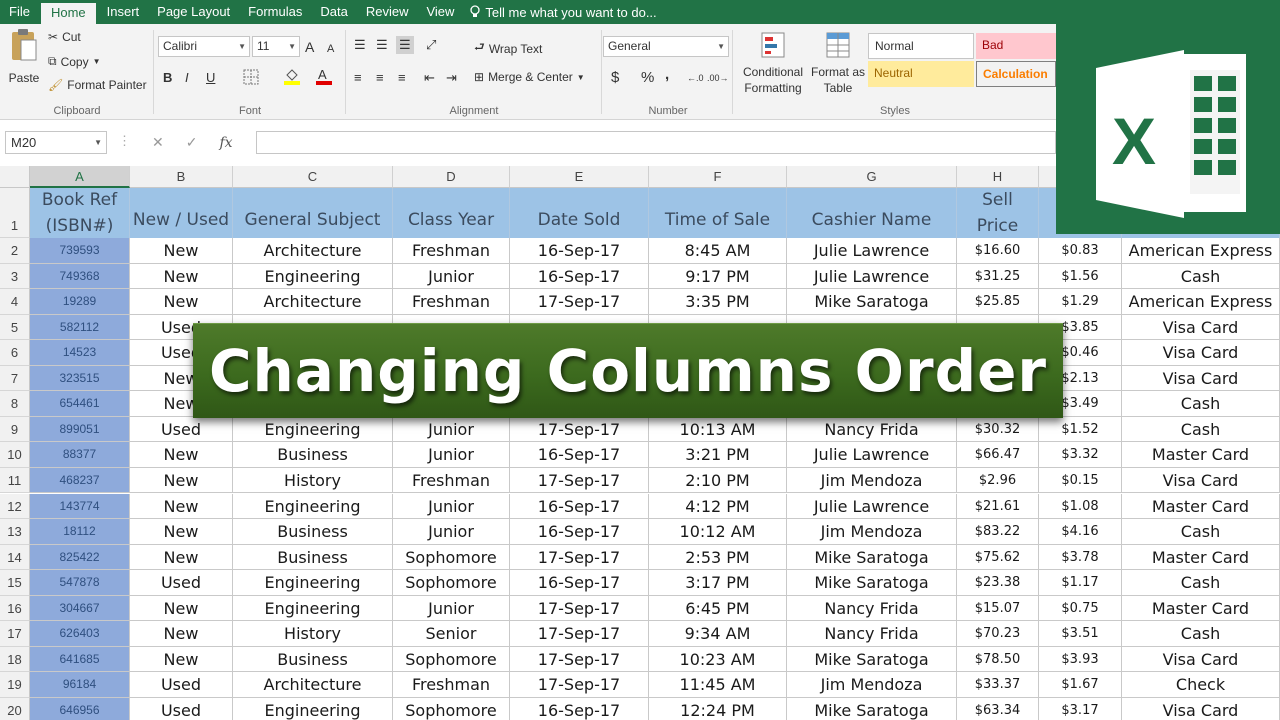  Describe the element at coordinates (15, 276) in the screenshot. I see `row-header: 3` at that location.